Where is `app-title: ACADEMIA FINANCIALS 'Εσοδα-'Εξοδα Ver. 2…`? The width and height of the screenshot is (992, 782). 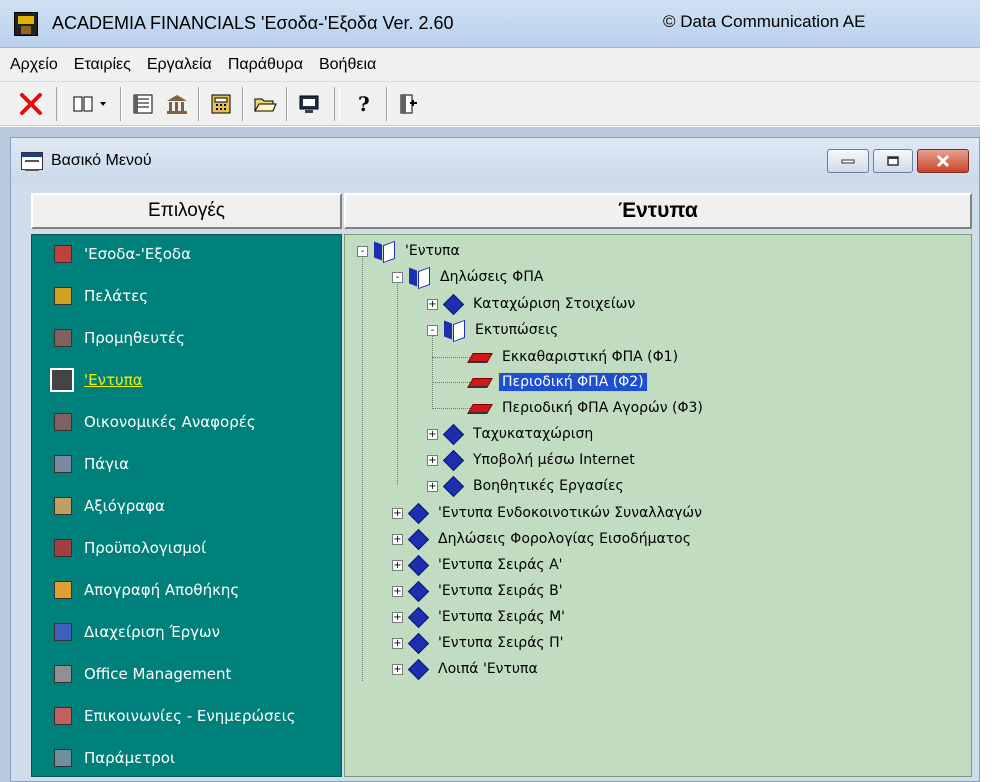 app-title: ACADEMIA FINANCIALS 'Εσοδα-'Εξοδα Ver. 2… is located at coordinates (253, 23).